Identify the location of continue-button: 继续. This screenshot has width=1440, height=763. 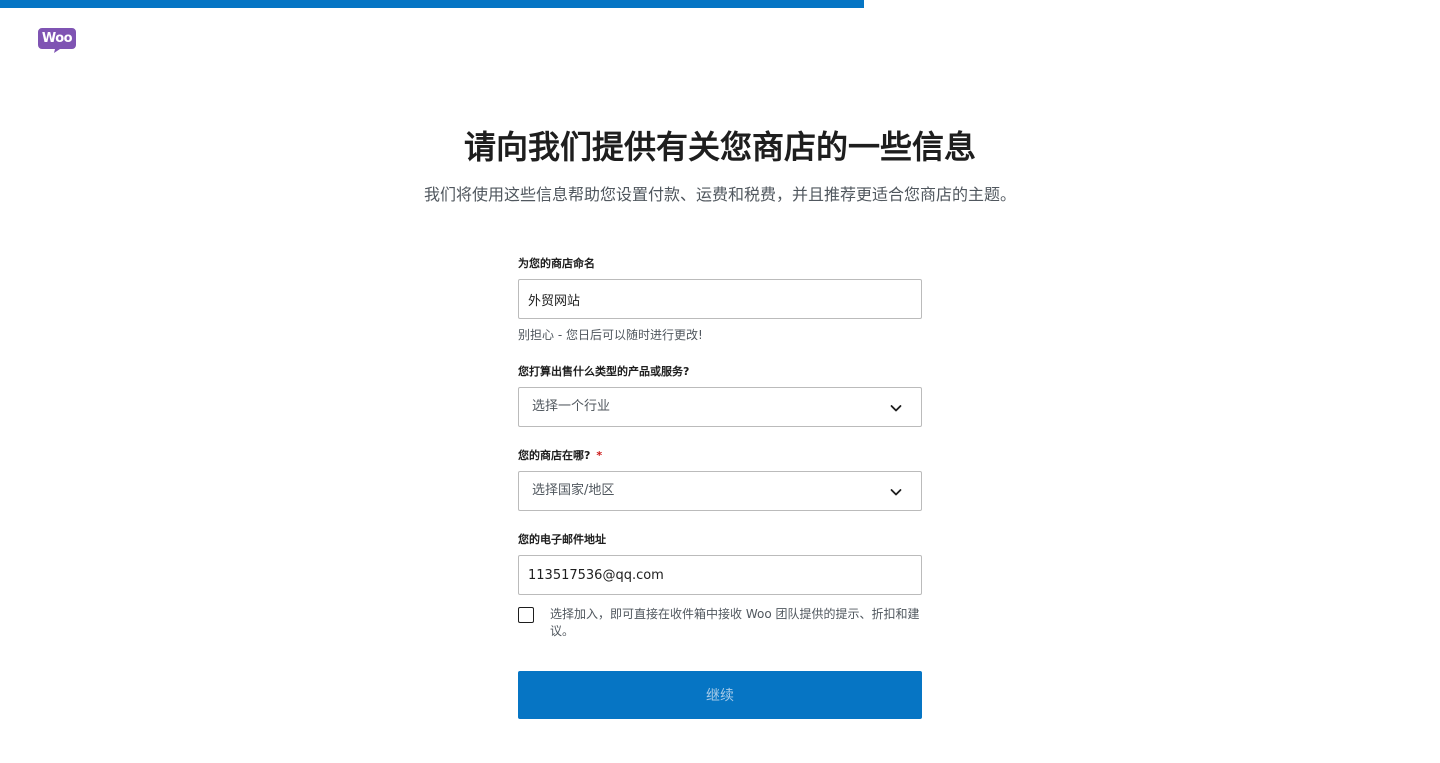
(720, 695).